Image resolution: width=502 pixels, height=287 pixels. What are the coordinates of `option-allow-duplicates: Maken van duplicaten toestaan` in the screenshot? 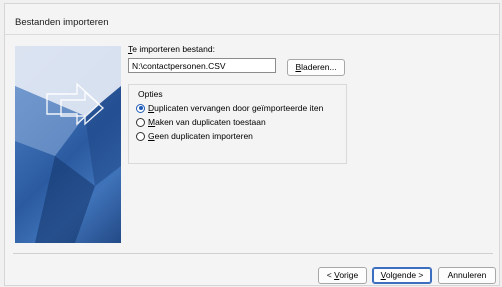 It's located at (201, 122).